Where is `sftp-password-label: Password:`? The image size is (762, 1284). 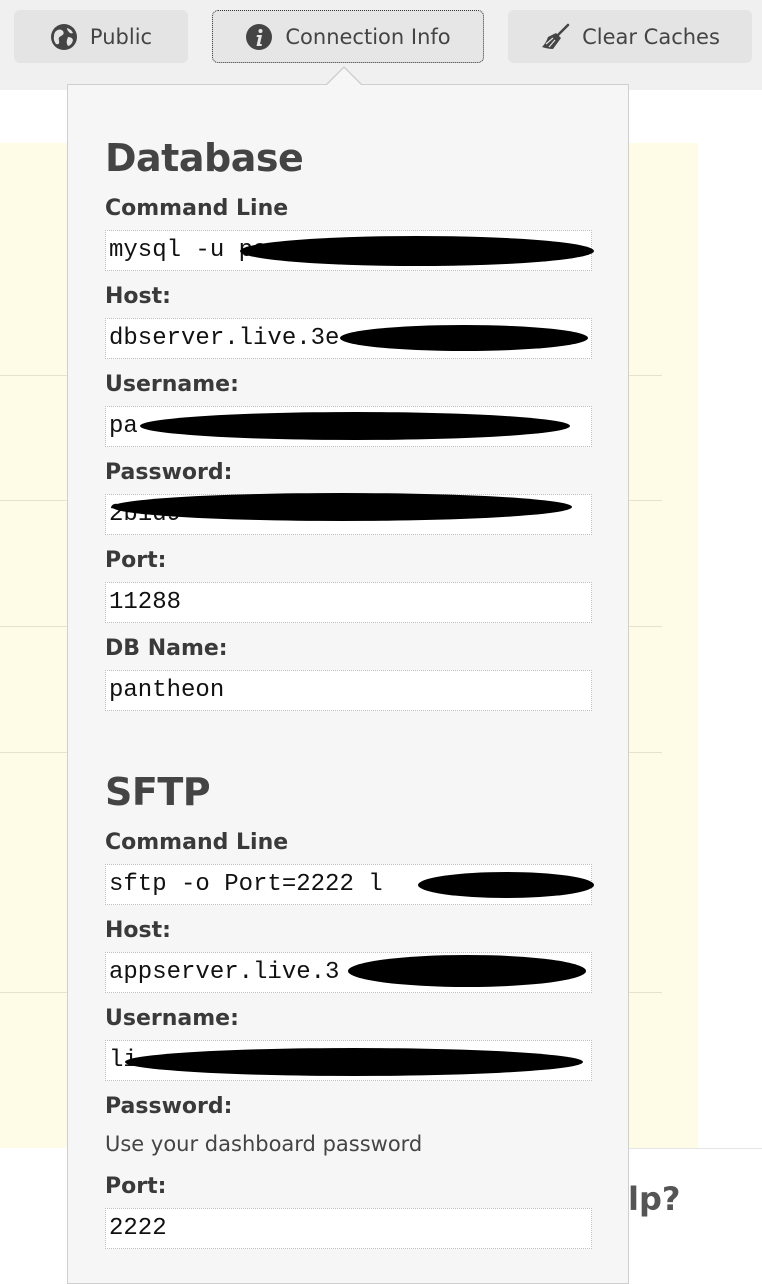
sftp-password-label: Password: is located at coordinates (169, 1106).